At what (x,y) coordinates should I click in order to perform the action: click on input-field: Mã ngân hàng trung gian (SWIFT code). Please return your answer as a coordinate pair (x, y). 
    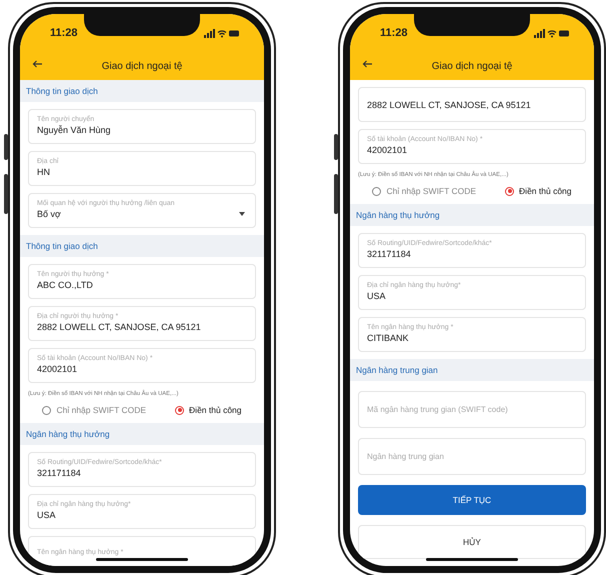
    Looking at the image, I should click on (472, 409).